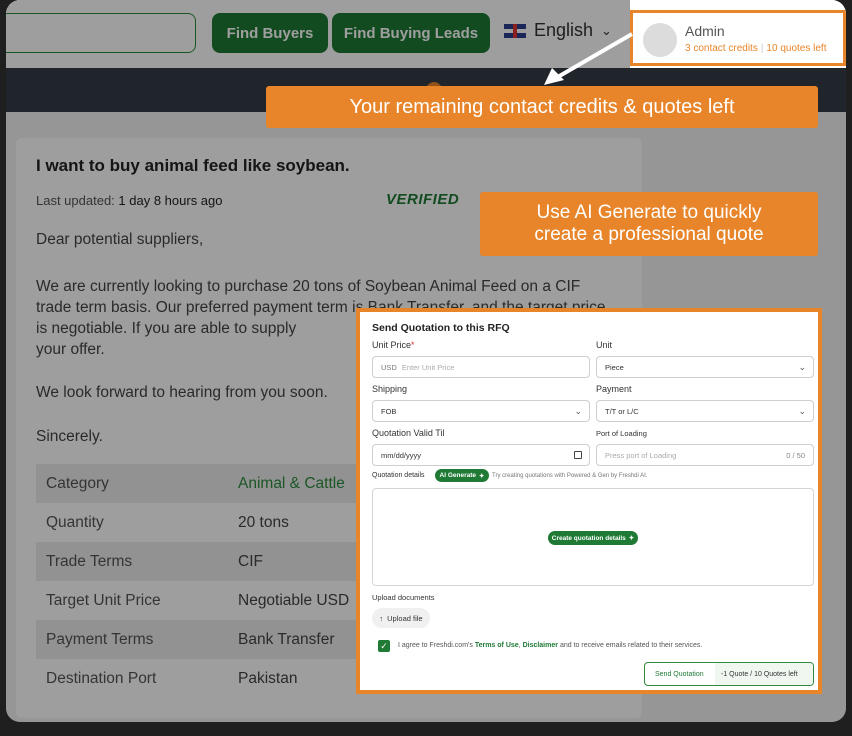 Image resolution: width=852 pixels, height=736 pixels. What do you see at coordinates (497, 645) in the screenshot?
I see `terms-link: Terms of Use` at bounding box center [497, 645].